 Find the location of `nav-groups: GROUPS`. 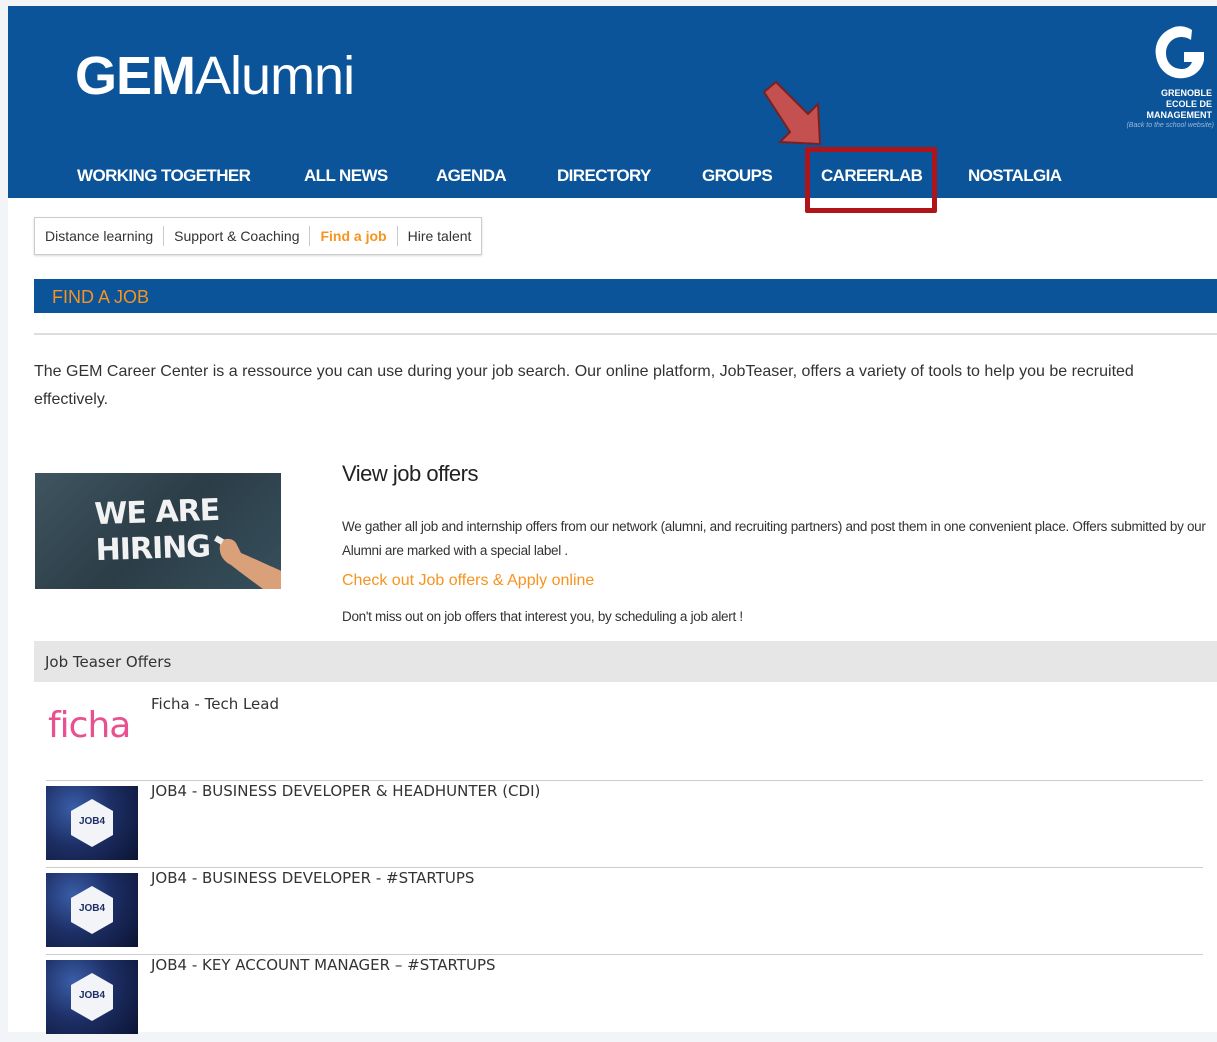

nav-groups: GROUPS is located at coordinates (737, 176).